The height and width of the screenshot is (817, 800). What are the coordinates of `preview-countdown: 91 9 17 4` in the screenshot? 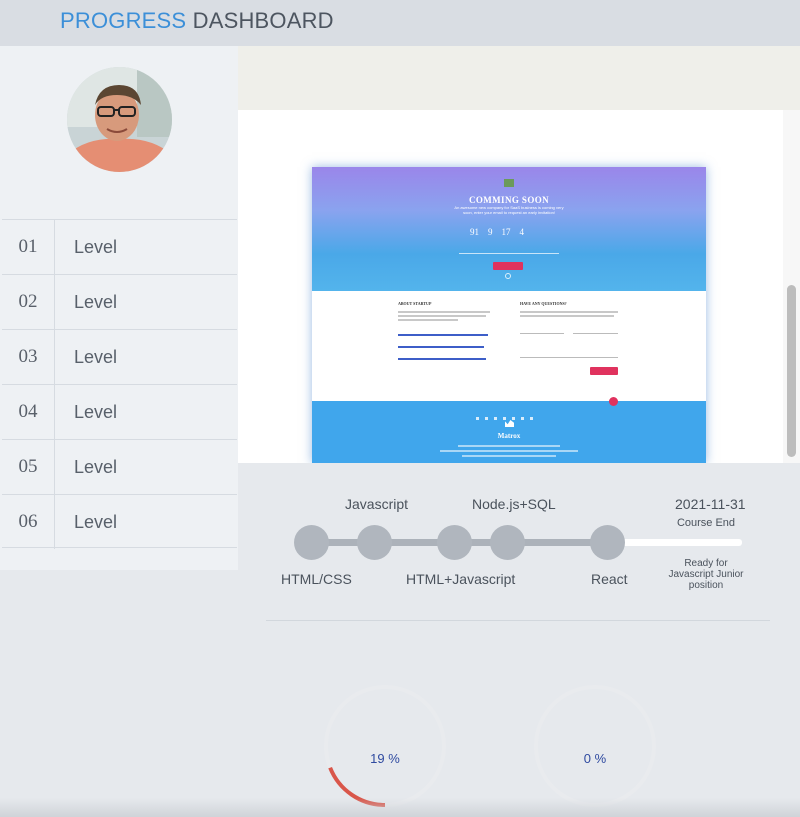 It's located at (501, 231).